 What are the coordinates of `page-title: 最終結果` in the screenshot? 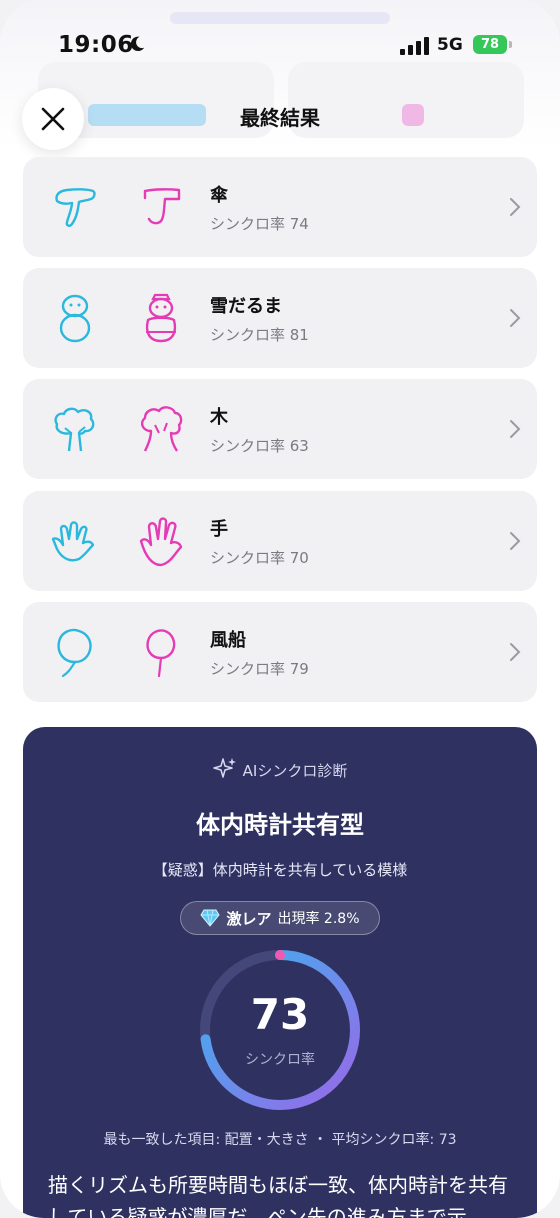 It's located at (280, 118).